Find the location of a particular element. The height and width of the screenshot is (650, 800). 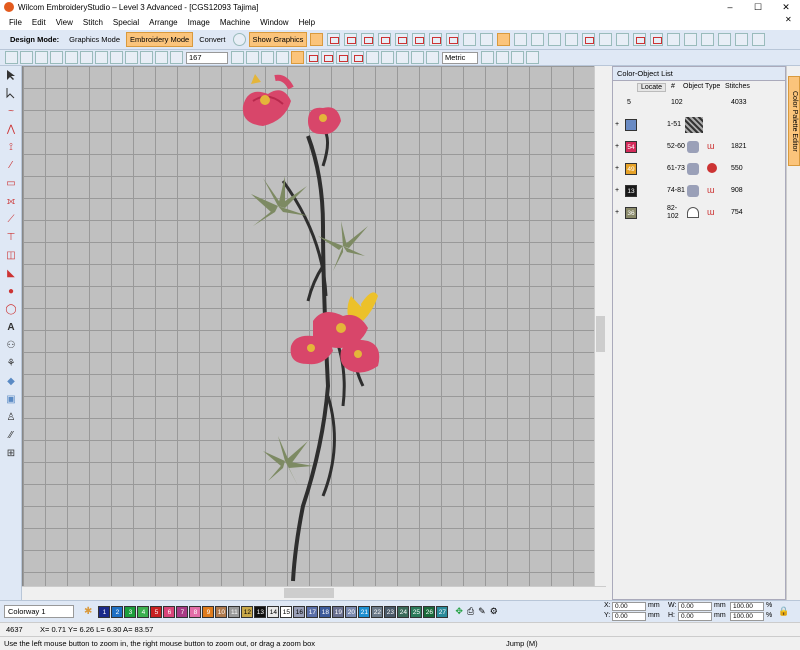

snap-grid-icon is located at coordinates (487, 57).